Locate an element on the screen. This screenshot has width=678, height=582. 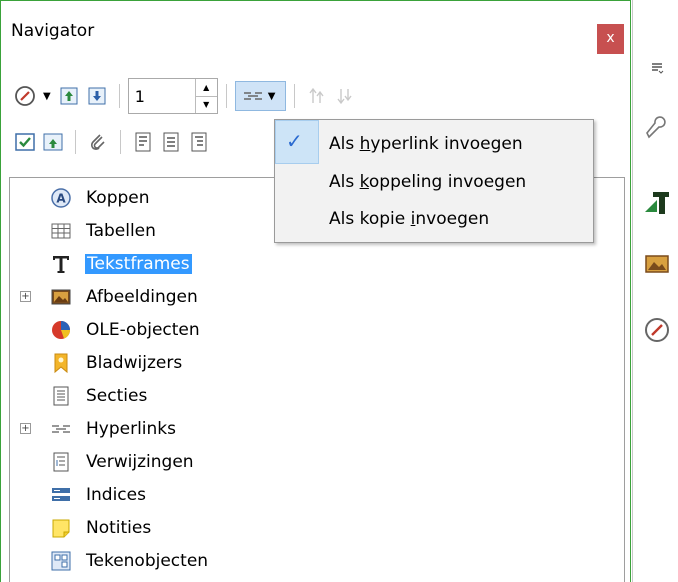
menu-lines-icon is located at coordinates (658, 68).